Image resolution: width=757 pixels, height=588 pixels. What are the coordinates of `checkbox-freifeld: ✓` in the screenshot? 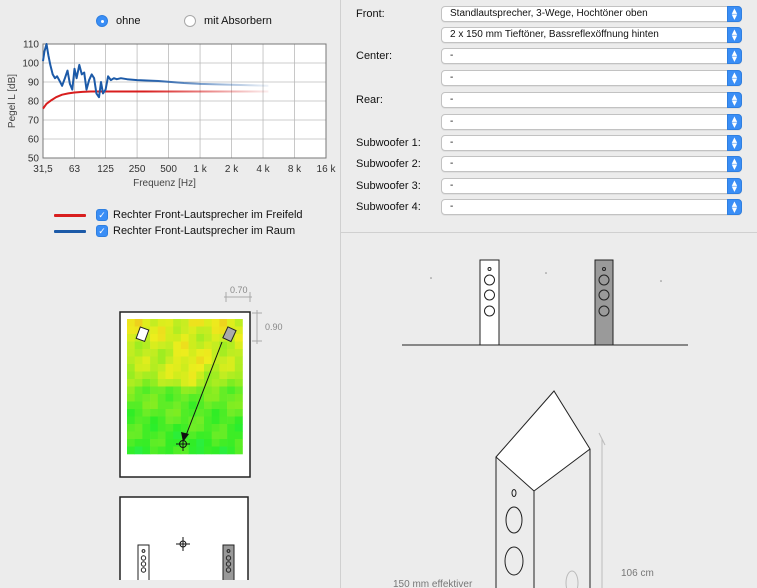 It's located at (102, 215).